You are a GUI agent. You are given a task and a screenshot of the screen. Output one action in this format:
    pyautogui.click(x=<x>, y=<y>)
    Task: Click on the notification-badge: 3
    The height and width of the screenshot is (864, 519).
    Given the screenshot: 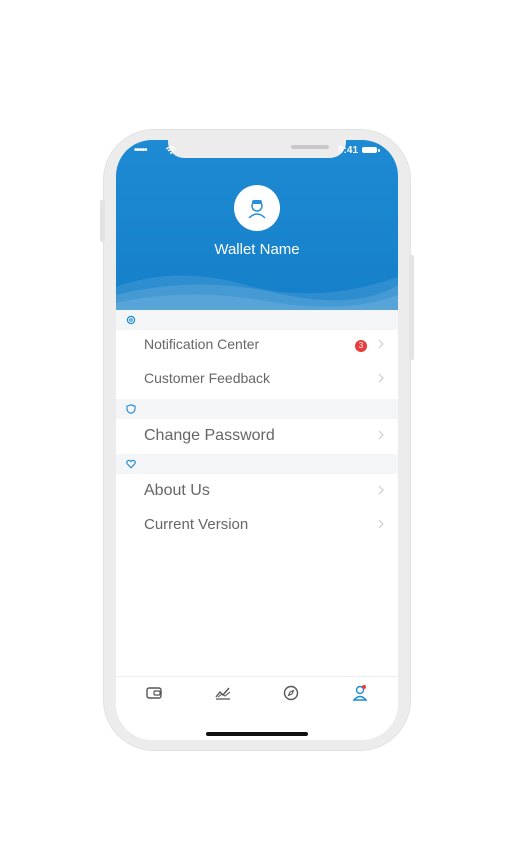 What is the action you would take?
    pyautogui.click(x=361, y=346)
    